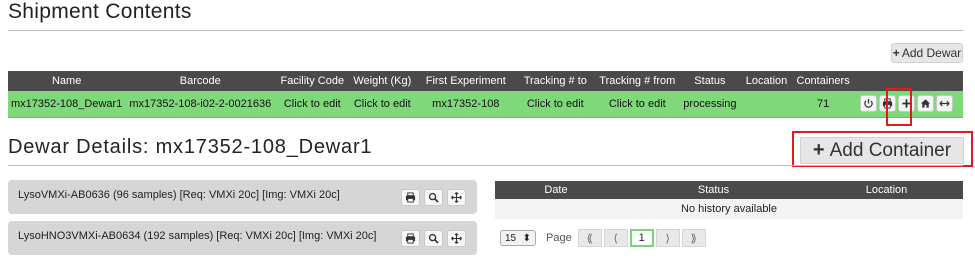  I want to click on transfer-icon, so click(944, 104).